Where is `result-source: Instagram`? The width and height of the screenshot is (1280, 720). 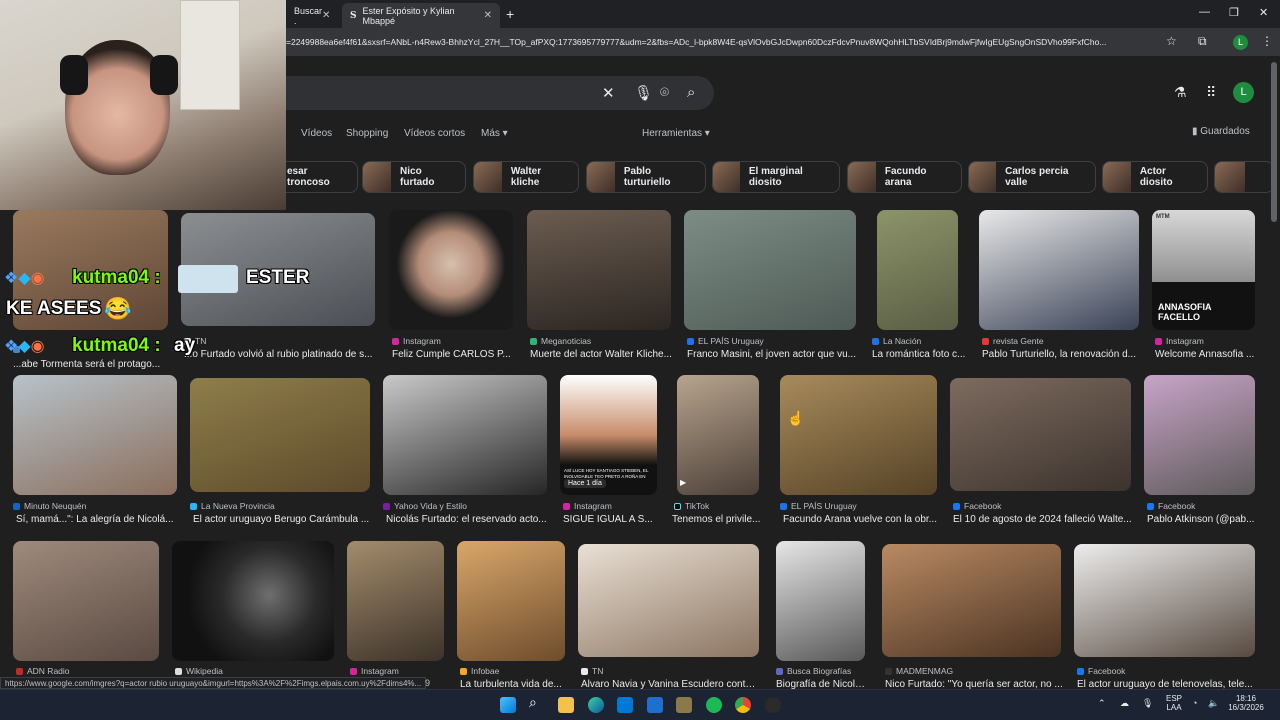 result-source: Instagram is located at coordinates (1179, 341).